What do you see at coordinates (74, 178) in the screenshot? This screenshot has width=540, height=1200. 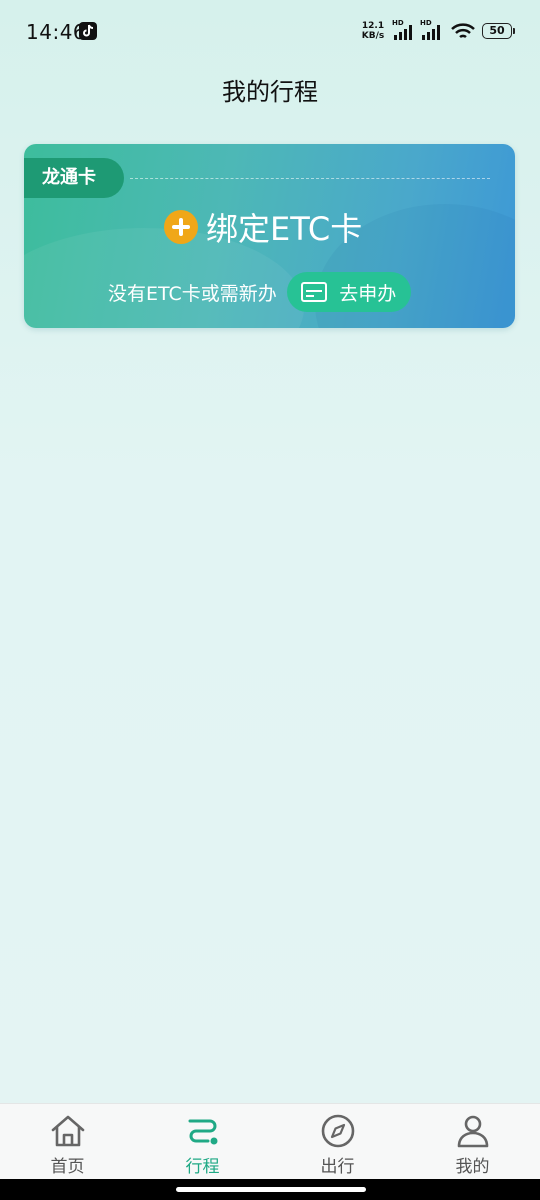 I see `card-type-tag: 龙通卡` at bounding box center [74, 178].